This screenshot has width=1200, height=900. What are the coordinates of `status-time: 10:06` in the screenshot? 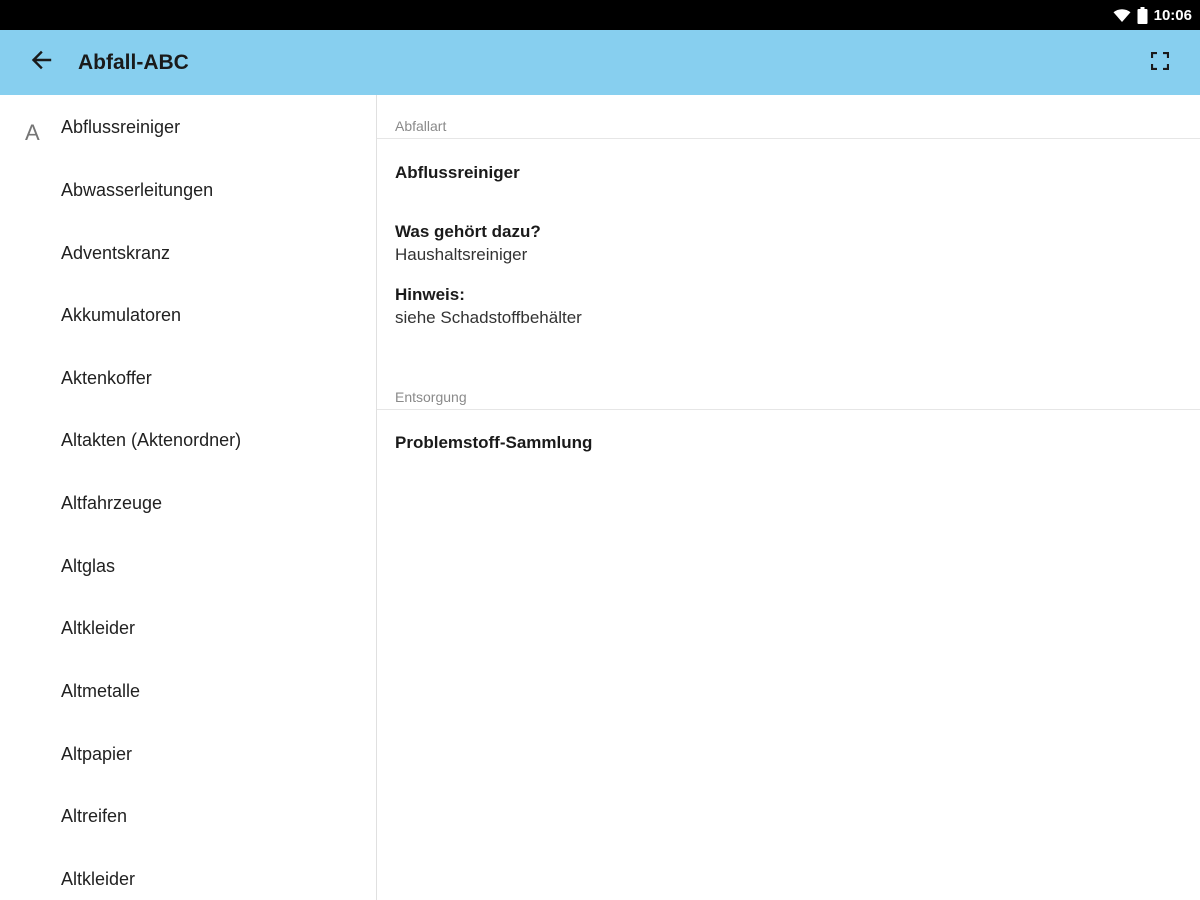 It's located at (1172, 15).